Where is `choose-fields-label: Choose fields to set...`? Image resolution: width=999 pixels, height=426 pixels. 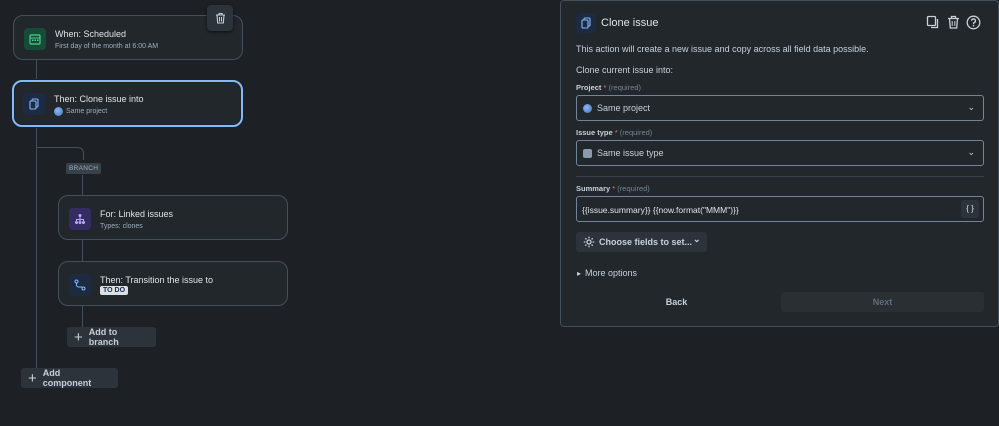
choose-fields-label: Choose fields to set... is located at coordinates (646, 242).